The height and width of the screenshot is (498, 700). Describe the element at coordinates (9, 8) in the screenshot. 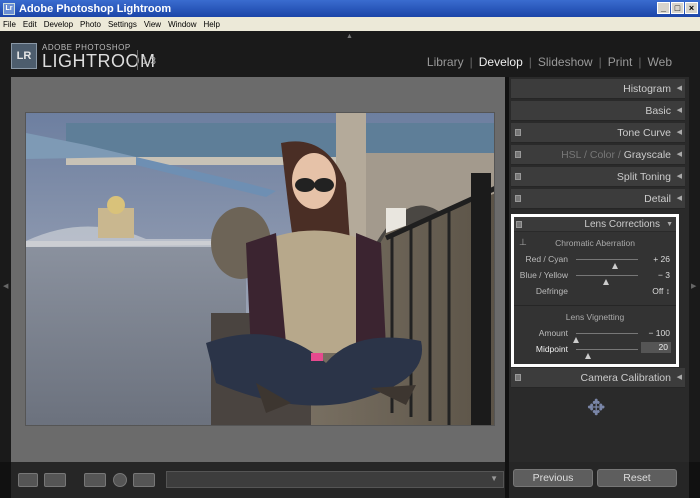

I see `lightroom-app-icon: Lr` at that location.